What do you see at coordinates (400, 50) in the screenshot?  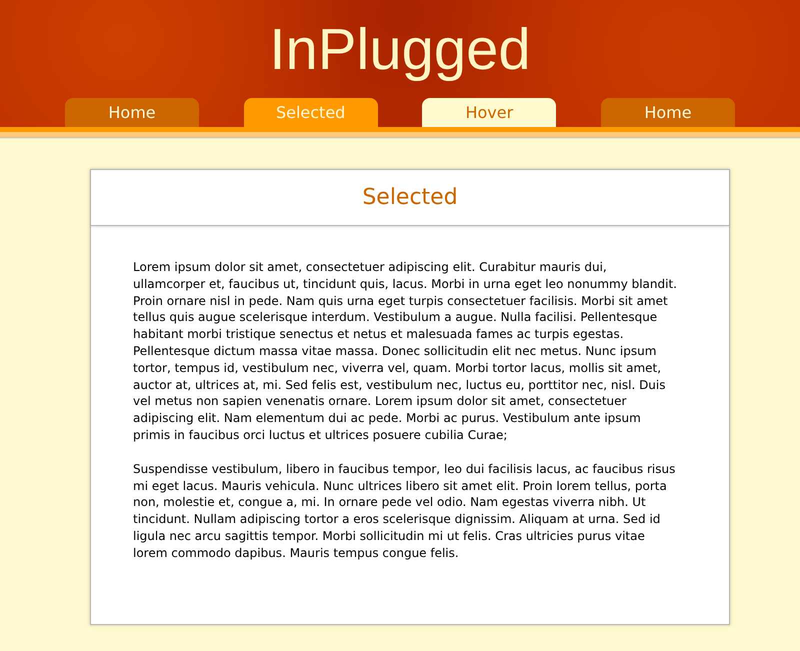 I see `site-title: InPlugged` at bounding box center [400, 50].